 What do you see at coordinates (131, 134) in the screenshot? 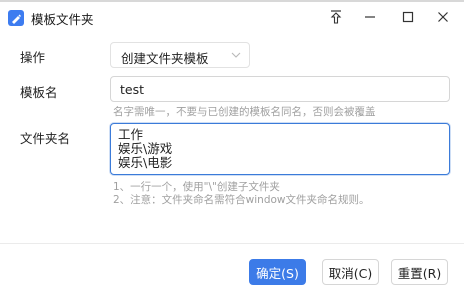
I see `folder-line: 工作` at bounding box center [131, 134].